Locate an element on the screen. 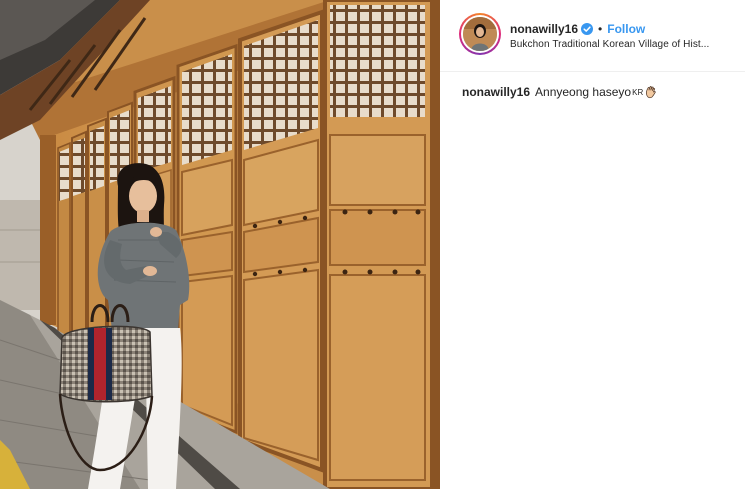  caption-username: nonawilly16 is located at coordinates (496, 92).